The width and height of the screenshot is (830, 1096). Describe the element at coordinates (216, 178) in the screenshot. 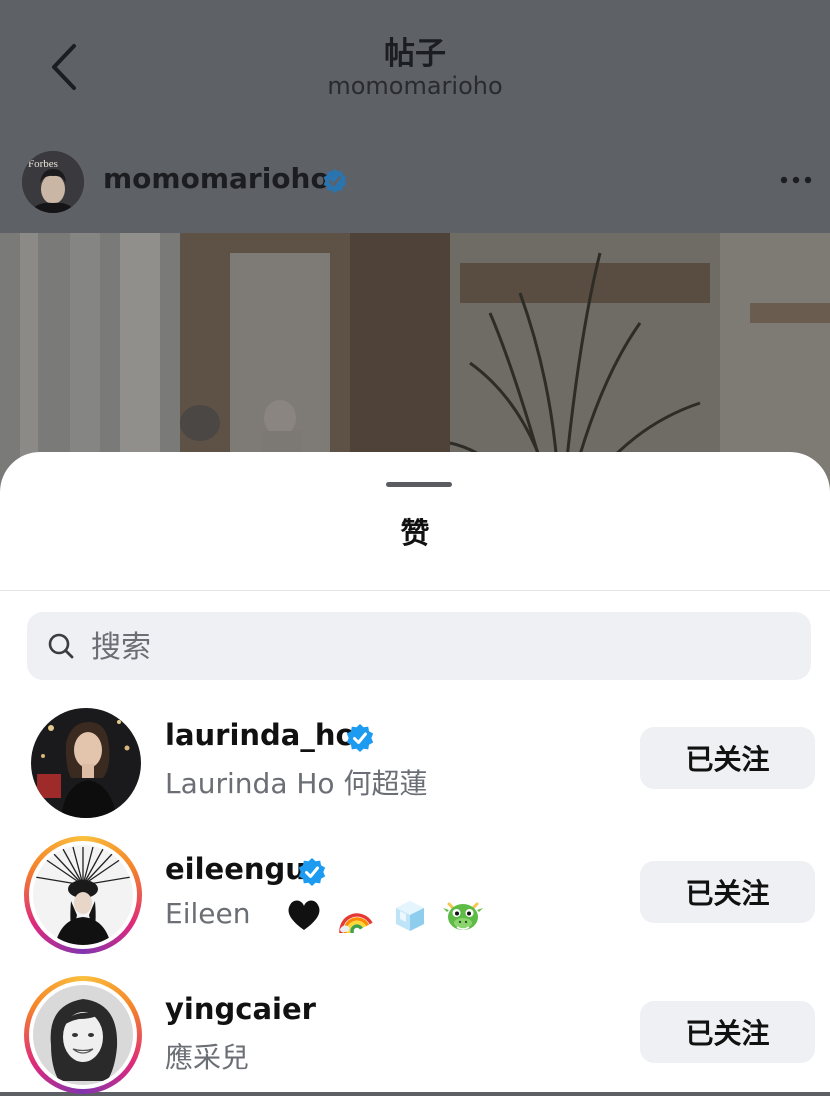

I see `author-username: momomarioho` at that location.